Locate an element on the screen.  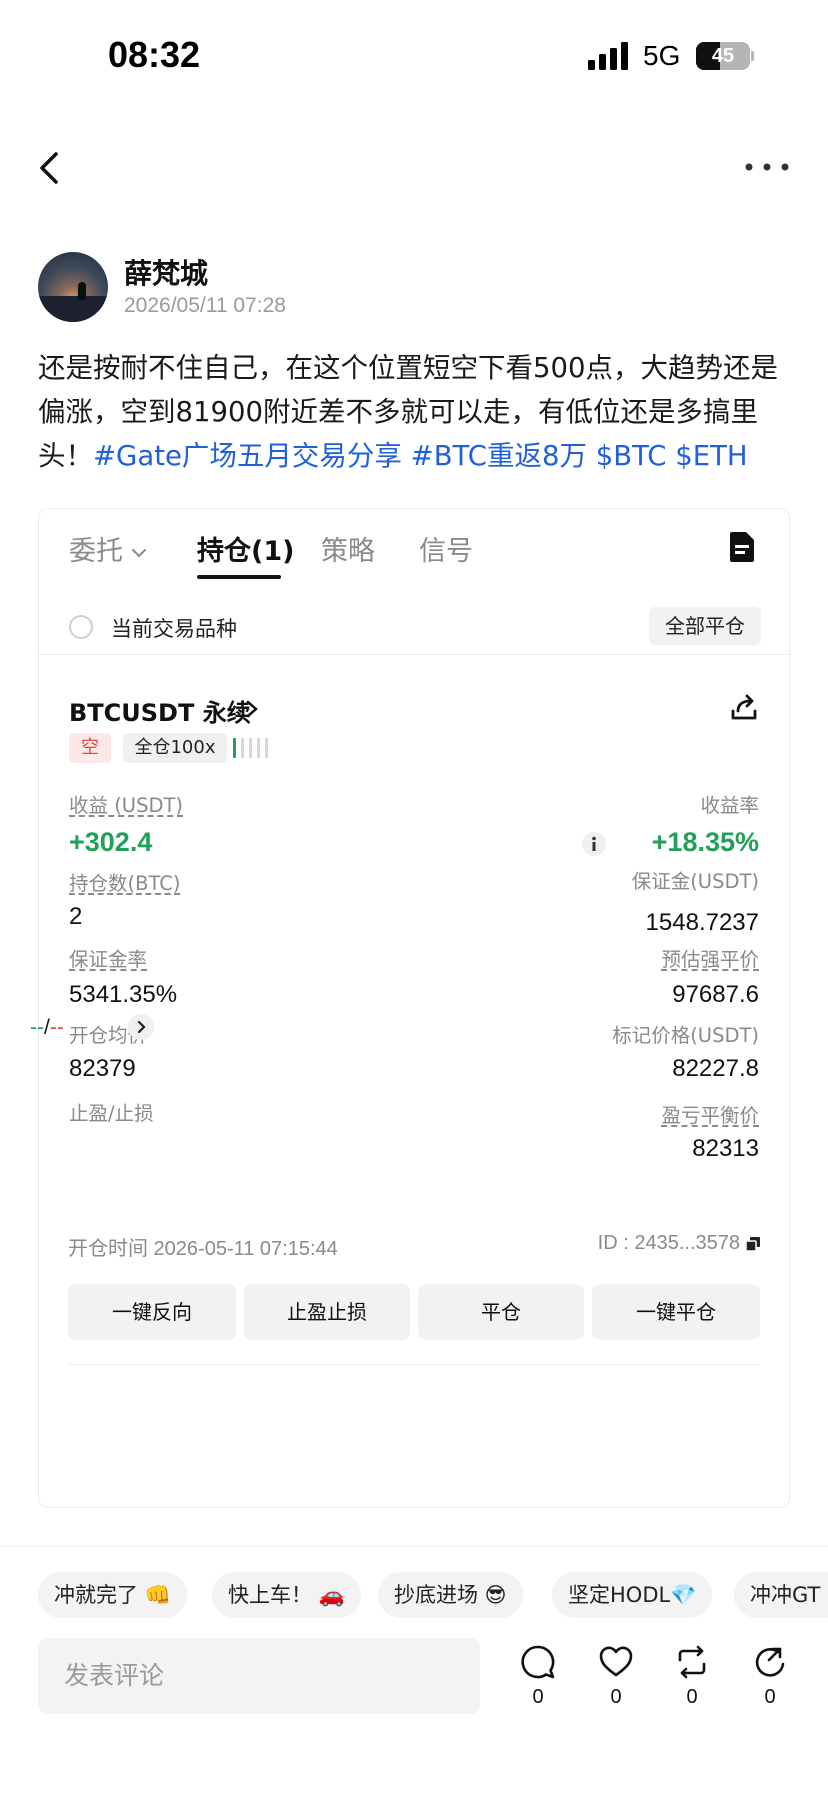
quick-reply-chip: 冲就完了 👊 is located at coordinates (112, 1595).